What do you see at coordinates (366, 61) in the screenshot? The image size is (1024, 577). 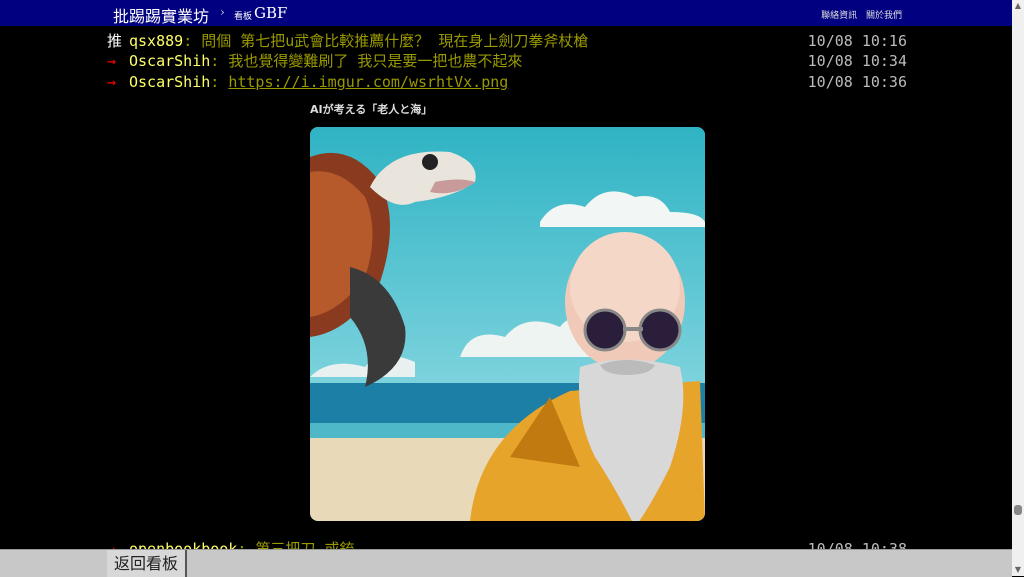 I see `push-content: : 我也覺得變難刷了 我只是要一把也農不起來` at bounding box center [366, 61].